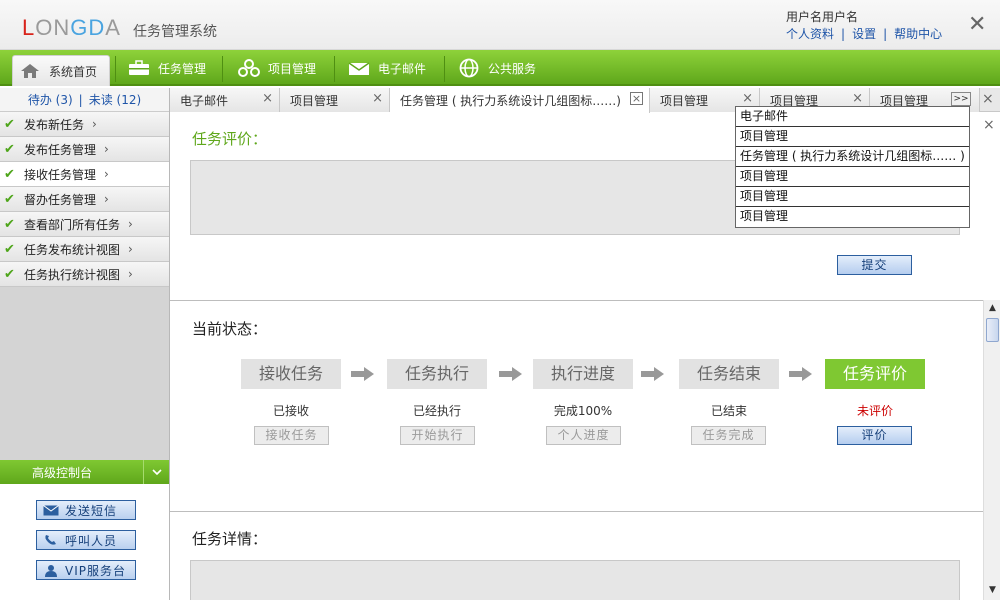 Image resolution: width=1000 pixels, height=600 pixels. Describe the element at coordinates (230, 329) in the screenshot. I see `status-title: 当前状态：` at that location.